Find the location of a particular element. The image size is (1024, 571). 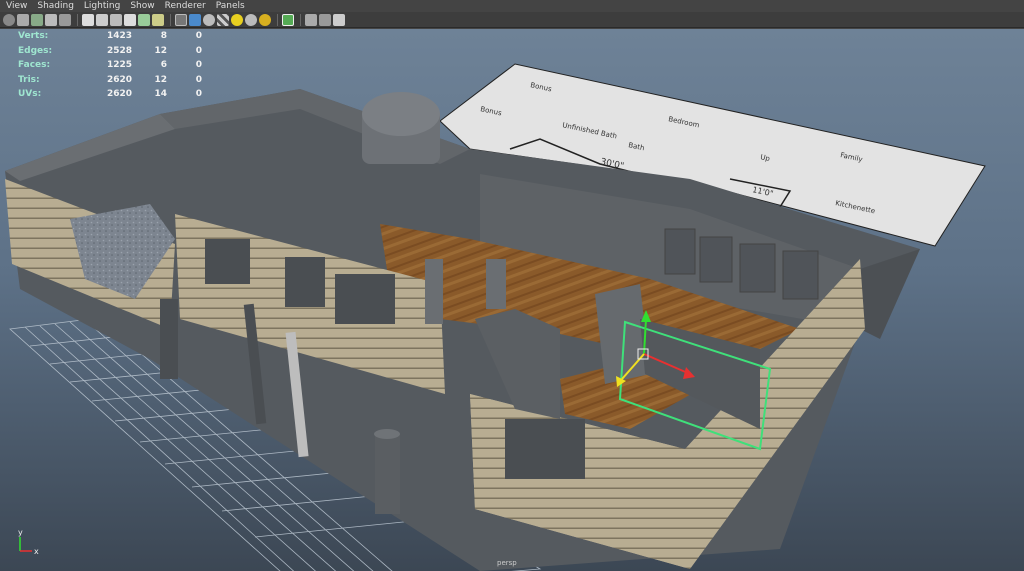

hud-total: 1225 is located at coordinates (119, 65).